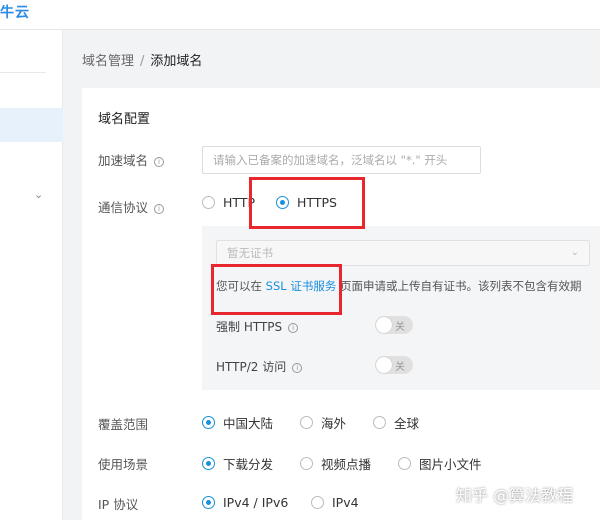 The height and width of the screenshot is (520, 600). I want to click on http2-label: HTTP/2 访问 i, so click(259, 366).